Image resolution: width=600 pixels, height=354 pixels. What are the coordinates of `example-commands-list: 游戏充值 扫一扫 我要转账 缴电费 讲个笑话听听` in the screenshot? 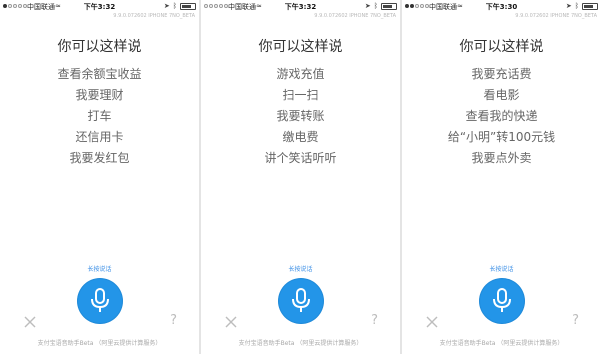 It's located at (300, 118).